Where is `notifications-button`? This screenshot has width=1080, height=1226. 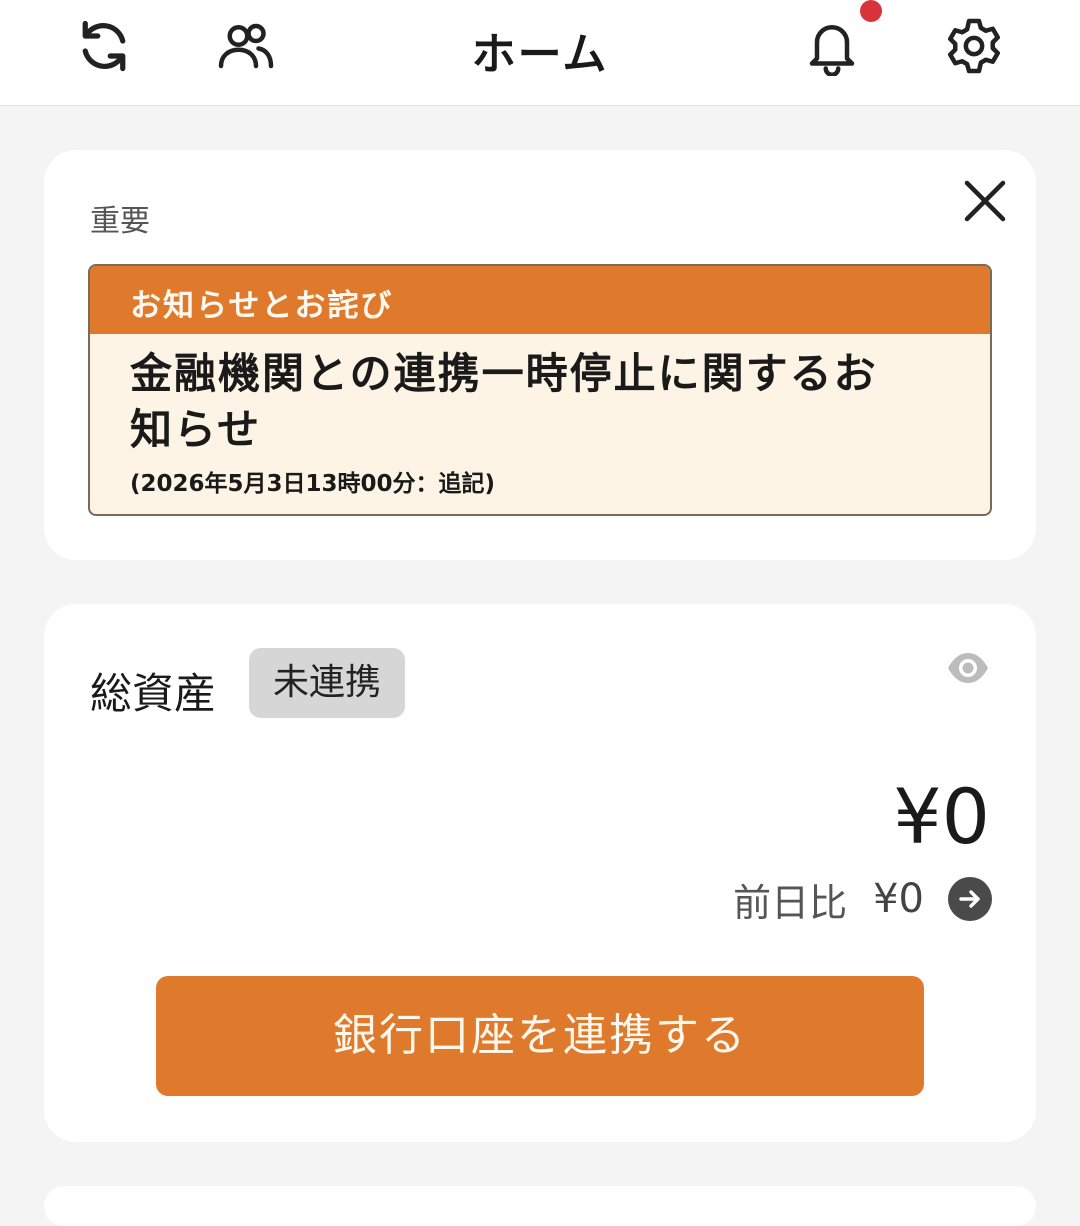
notifications-button is located at coordinates (832, 46).